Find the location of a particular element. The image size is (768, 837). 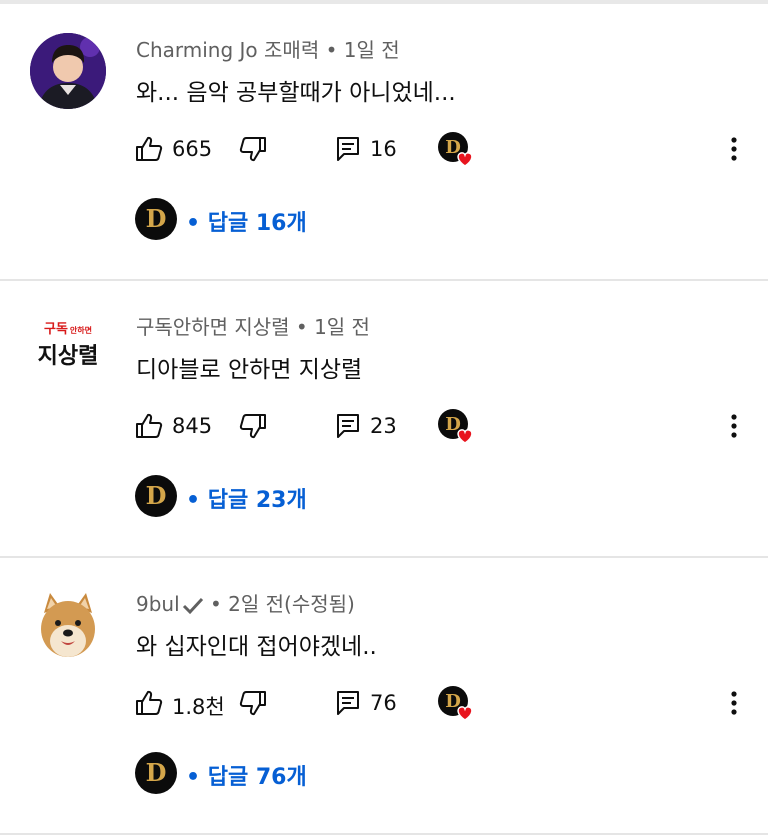

replies-label: 답글 16개 is located at coordinates (257, 223).